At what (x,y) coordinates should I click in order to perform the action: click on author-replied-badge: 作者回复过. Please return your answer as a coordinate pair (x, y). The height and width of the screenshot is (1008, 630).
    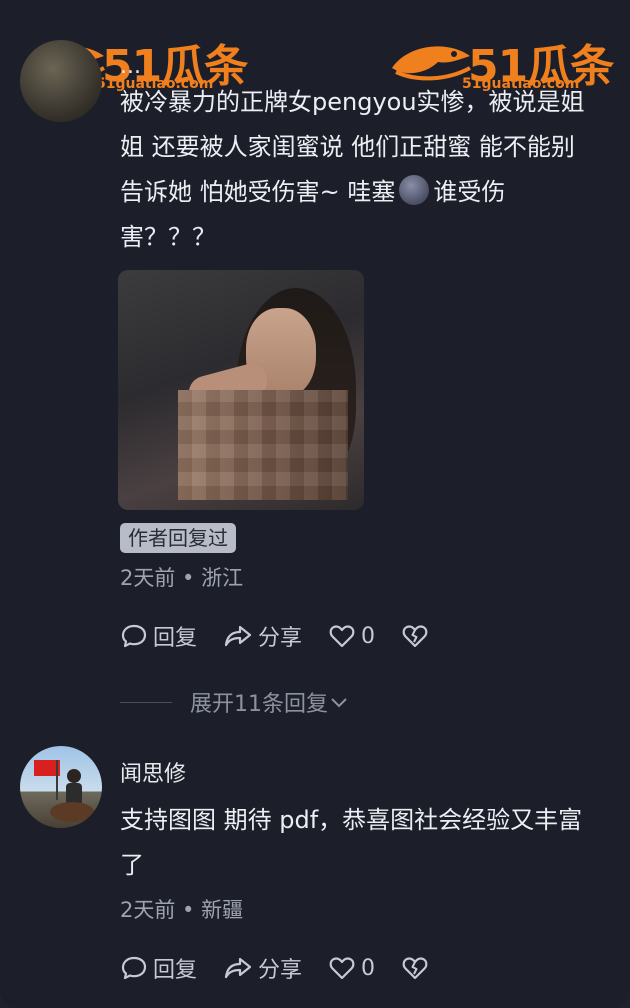
    Looking at the image, I should click on (178, 538).